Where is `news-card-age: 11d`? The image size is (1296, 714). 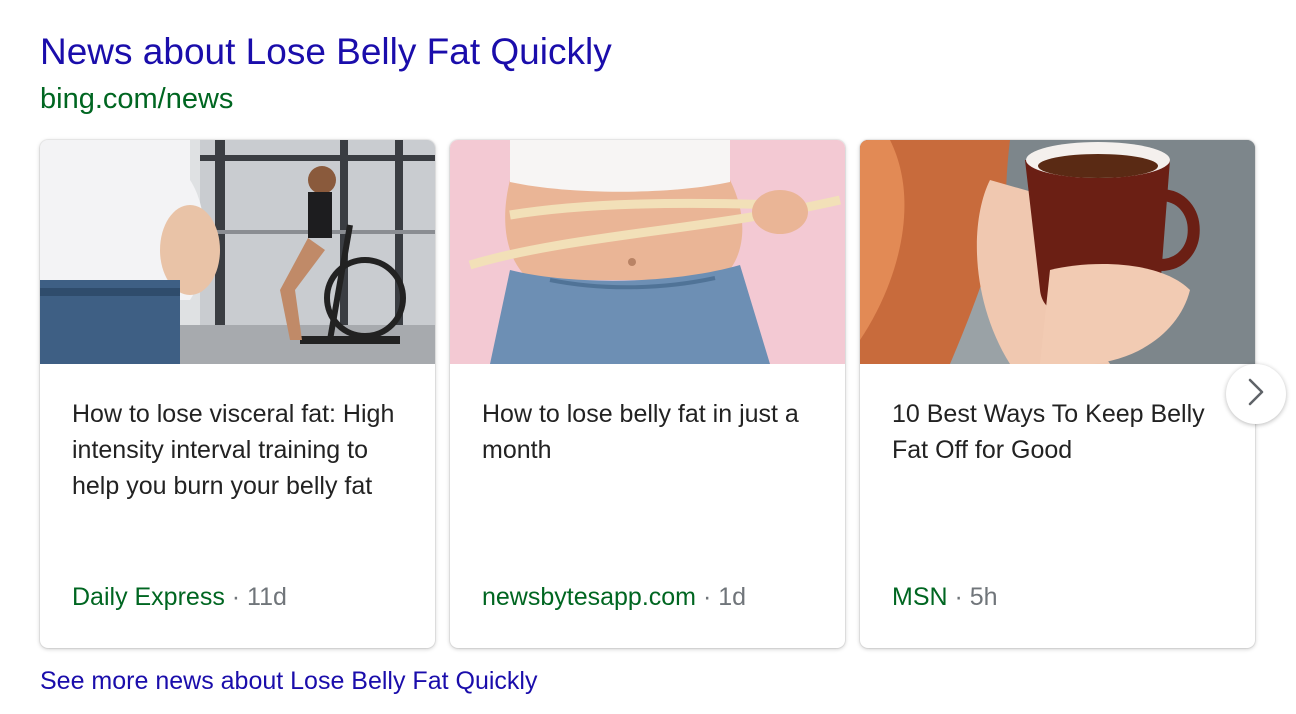 news-card-age: 11d is located at coordinates (267, 597).